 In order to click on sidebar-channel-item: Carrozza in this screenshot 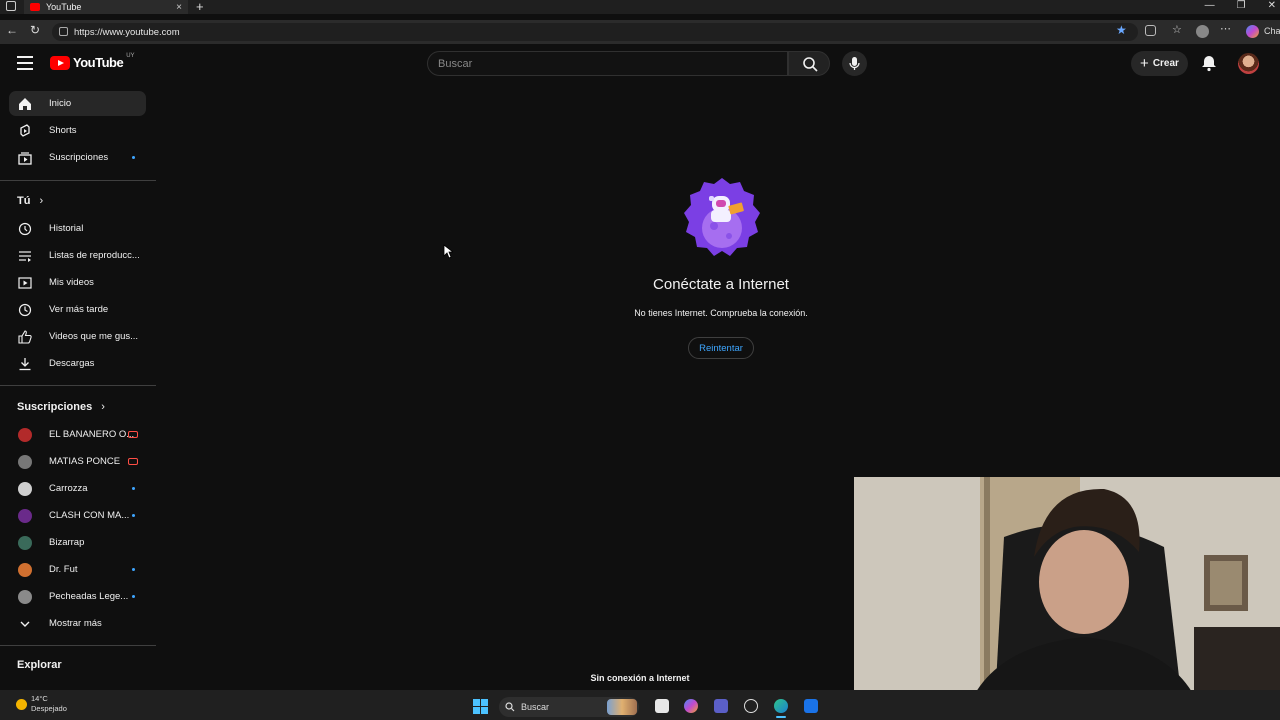, I will do `click(77, 488)`.